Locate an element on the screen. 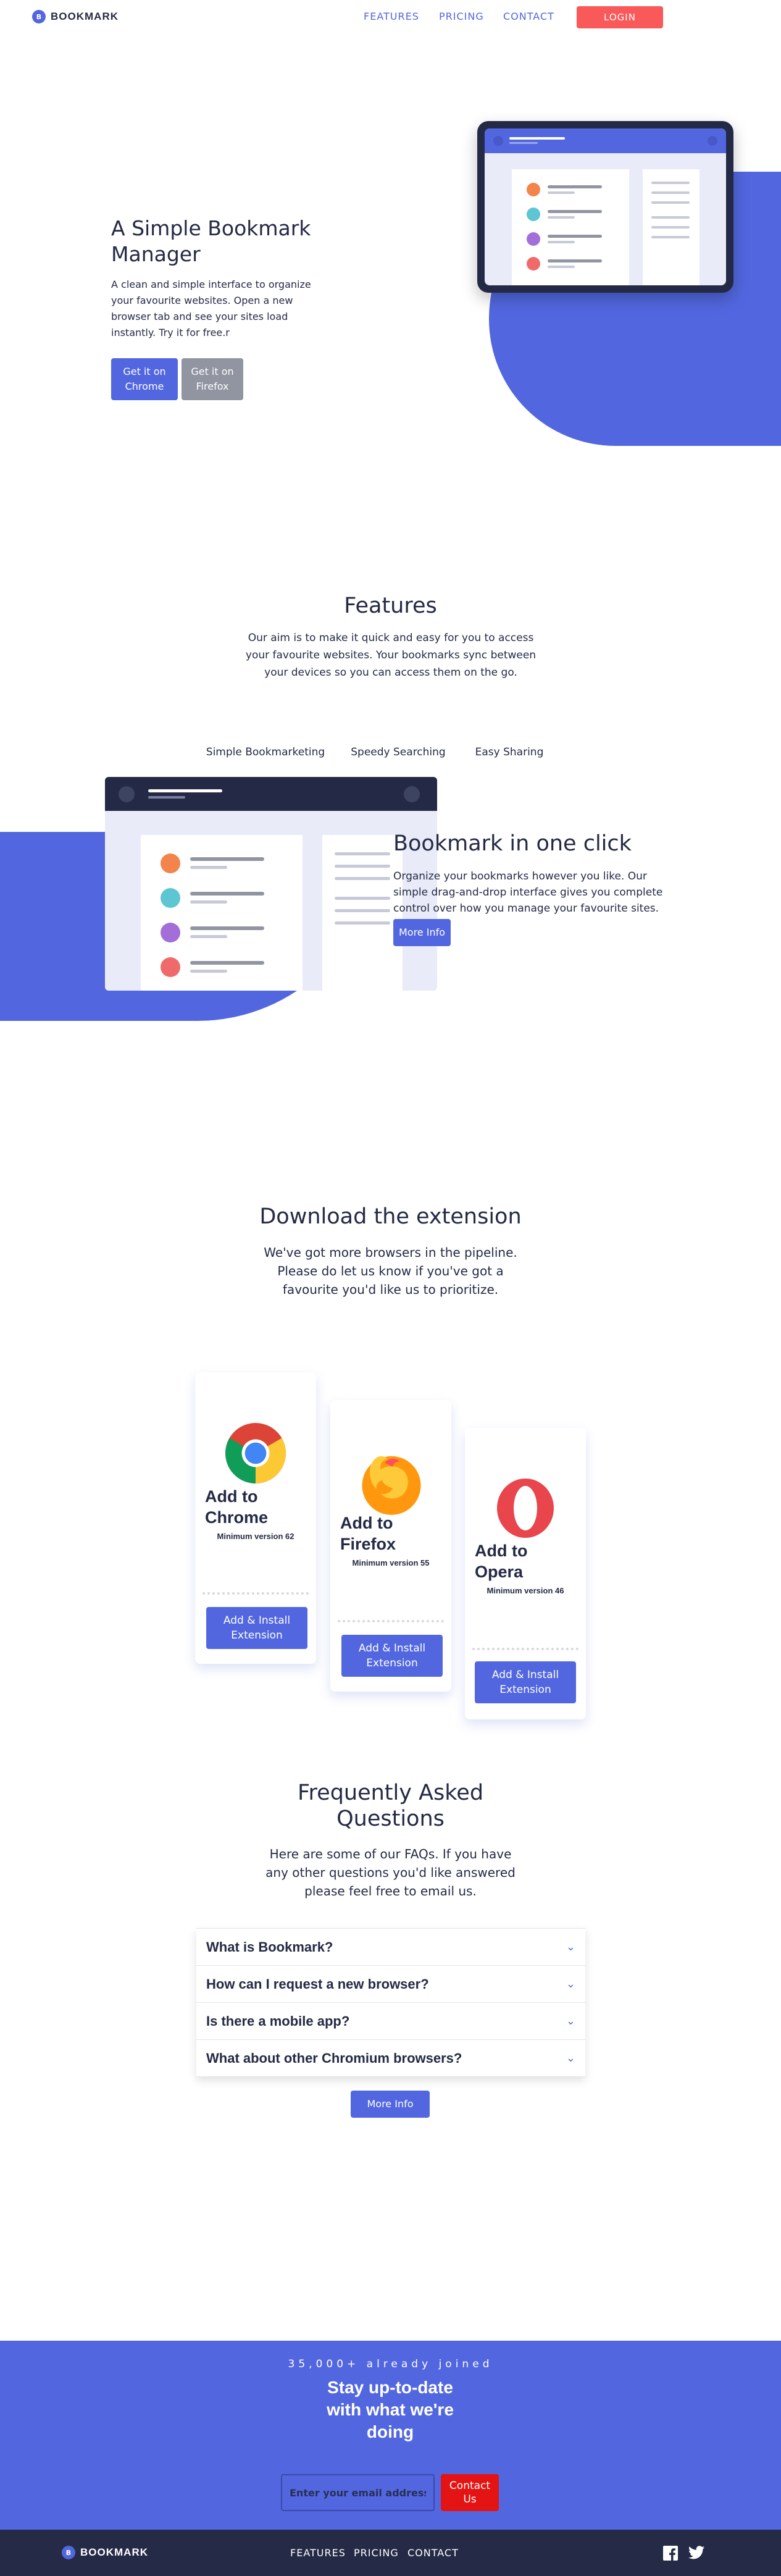  feature-more-info-button: More Info is located at coordinates (422, 933).